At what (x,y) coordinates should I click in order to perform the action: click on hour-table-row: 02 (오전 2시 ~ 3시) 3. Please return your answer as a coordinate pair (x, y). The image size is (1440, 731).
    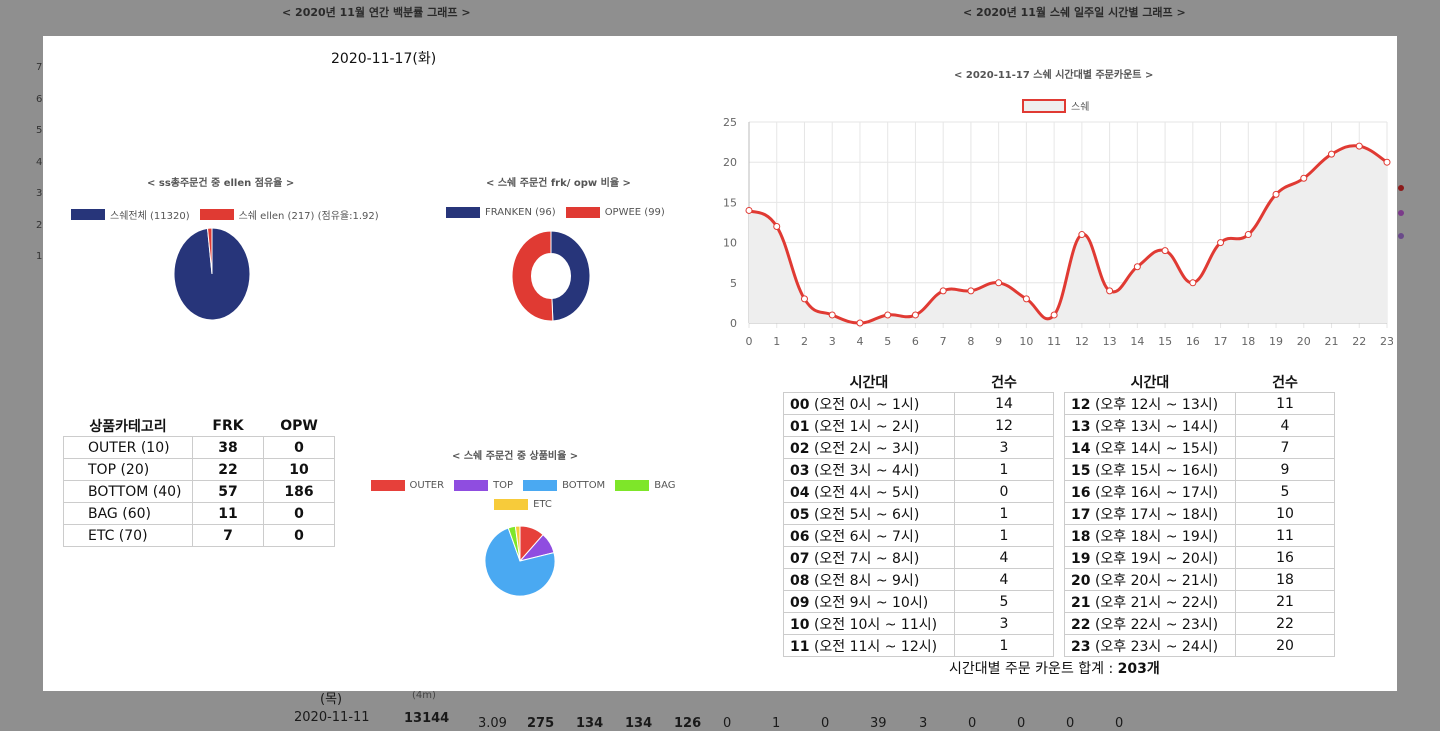
    Looking at the image, I should click on (918, 447).